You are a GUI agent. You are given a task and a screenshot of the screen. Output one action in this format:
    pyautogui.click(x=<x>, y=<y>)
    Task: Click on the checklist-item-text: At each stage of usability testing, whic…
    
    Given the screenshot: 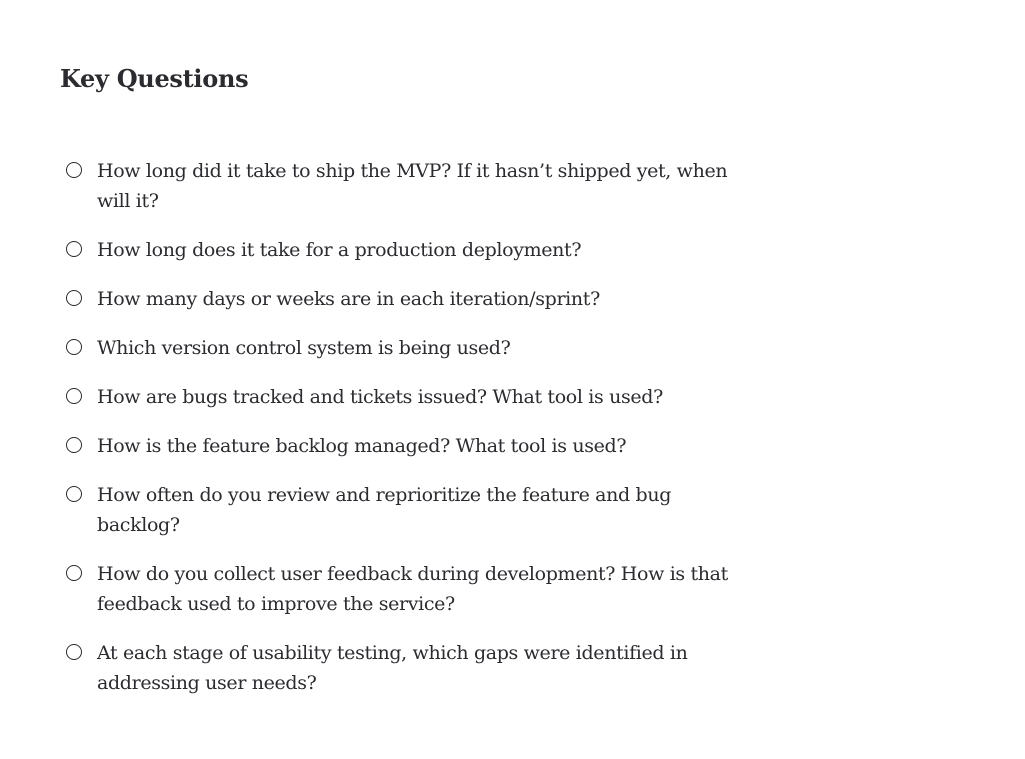 What is the action you would take?
    pyautogui.click(x=392, y=668)
    